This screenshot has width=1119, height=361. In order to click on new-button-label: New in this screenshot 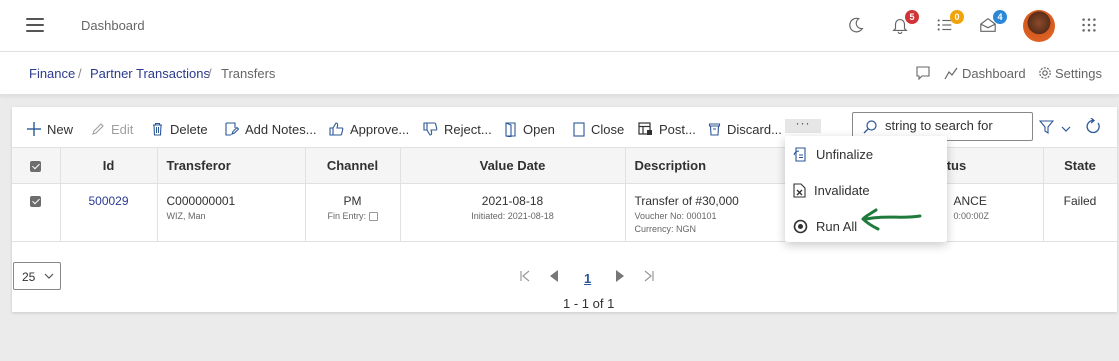, I will do `click(60, 129)`.